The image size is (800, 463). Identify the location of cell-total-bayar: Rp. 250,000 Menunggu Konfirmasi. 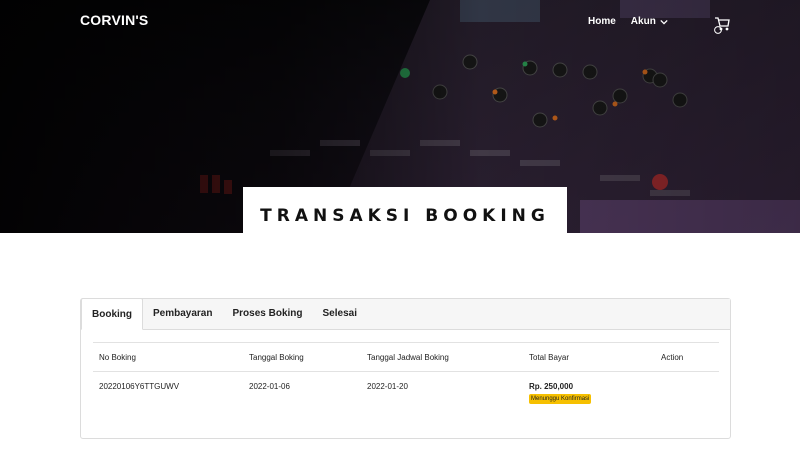
(589, 388).